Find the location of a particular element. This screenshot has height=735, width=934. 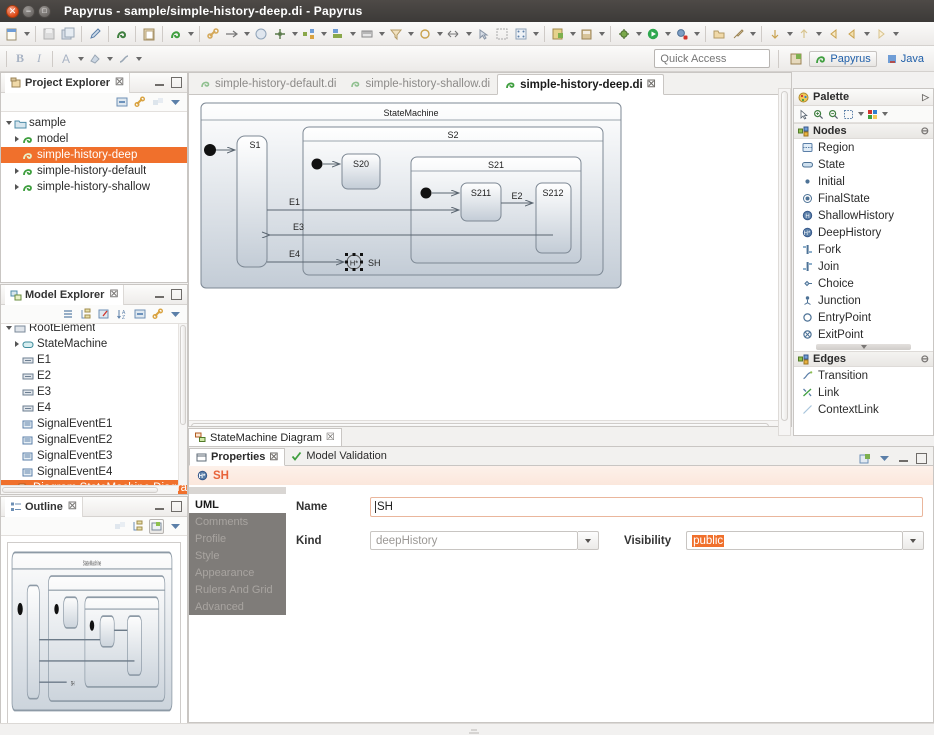

ruler-icon is located at coordinates (367, 34).